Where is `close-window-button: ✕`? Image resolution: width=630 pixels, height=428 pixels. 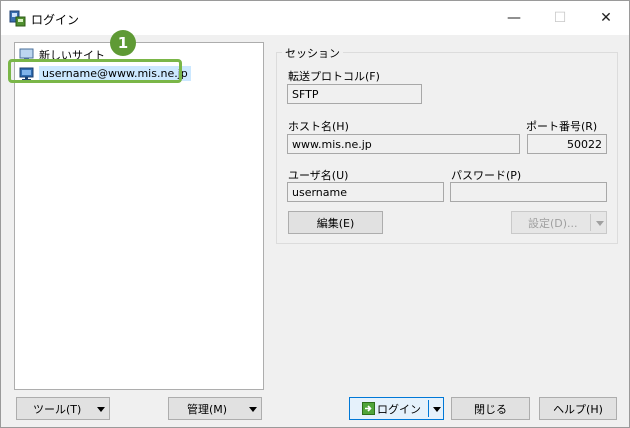
close-window-button: ✕ is located at coordinates (606, 18).